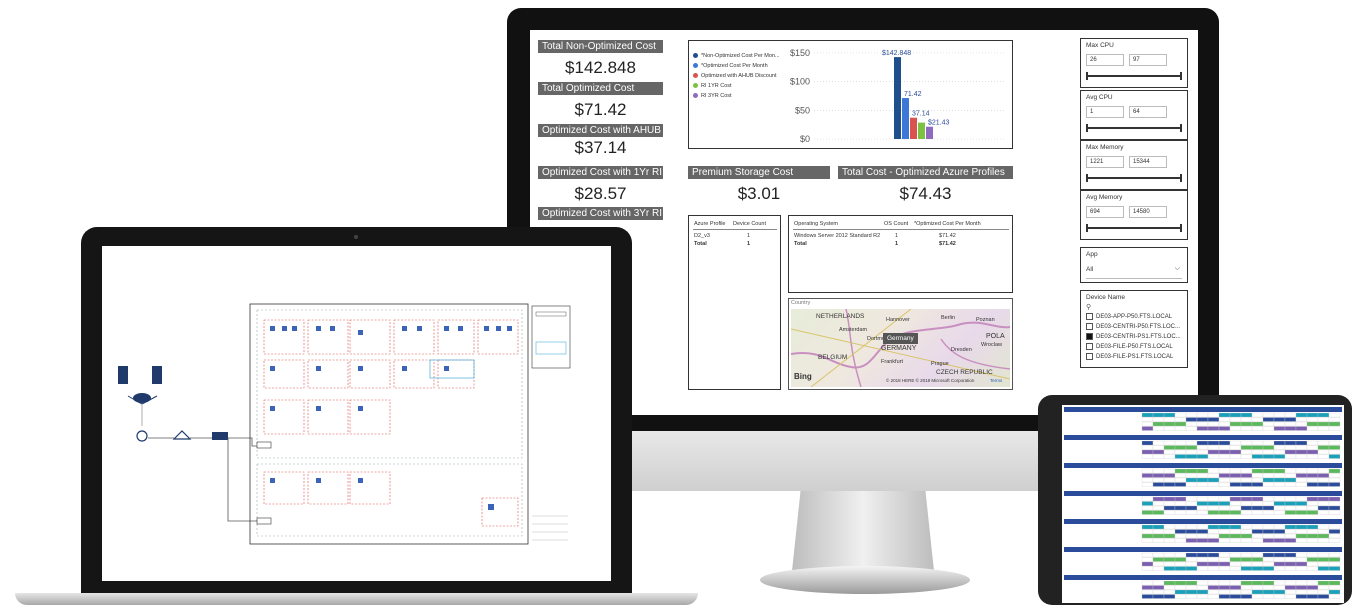 Image resolution: width=1355 pixels, height=605 pixels. I want to click on map-label-dresden: Dresden, so click(961, 350).